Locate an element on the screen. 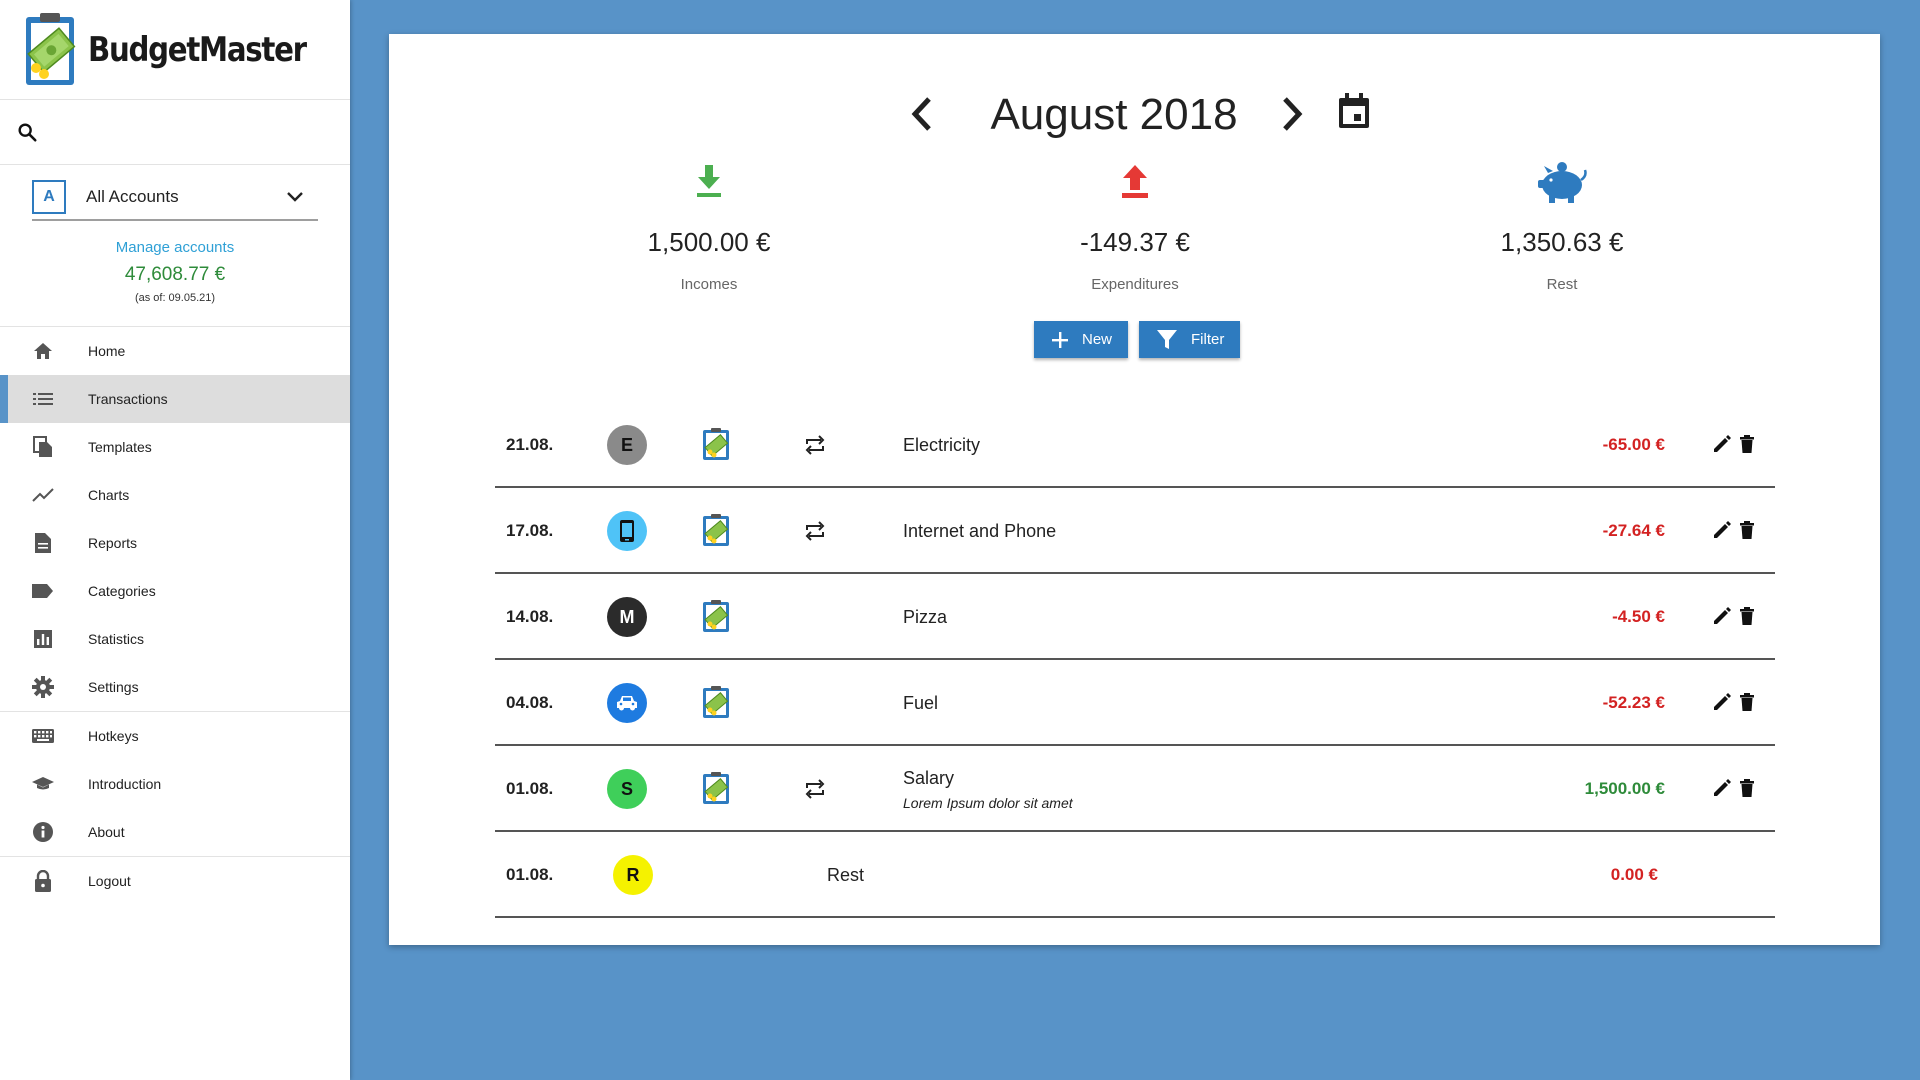  rest-summary: 1,350.63 € Rest is located at coordinates (1562, 226).